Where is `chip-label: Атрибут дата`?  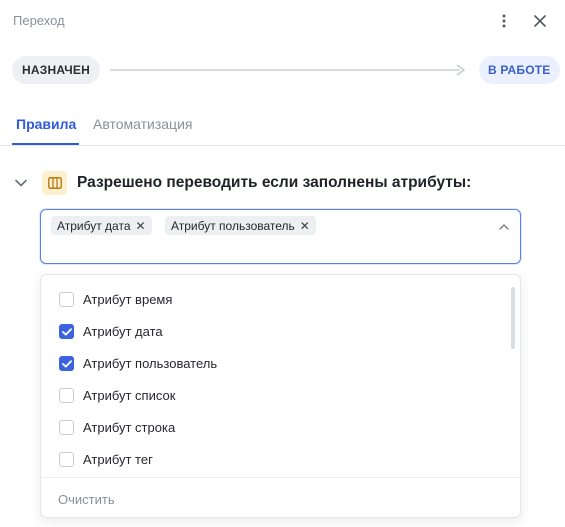
chip-label: Атрибут дата is located at coordinates (94, 225).